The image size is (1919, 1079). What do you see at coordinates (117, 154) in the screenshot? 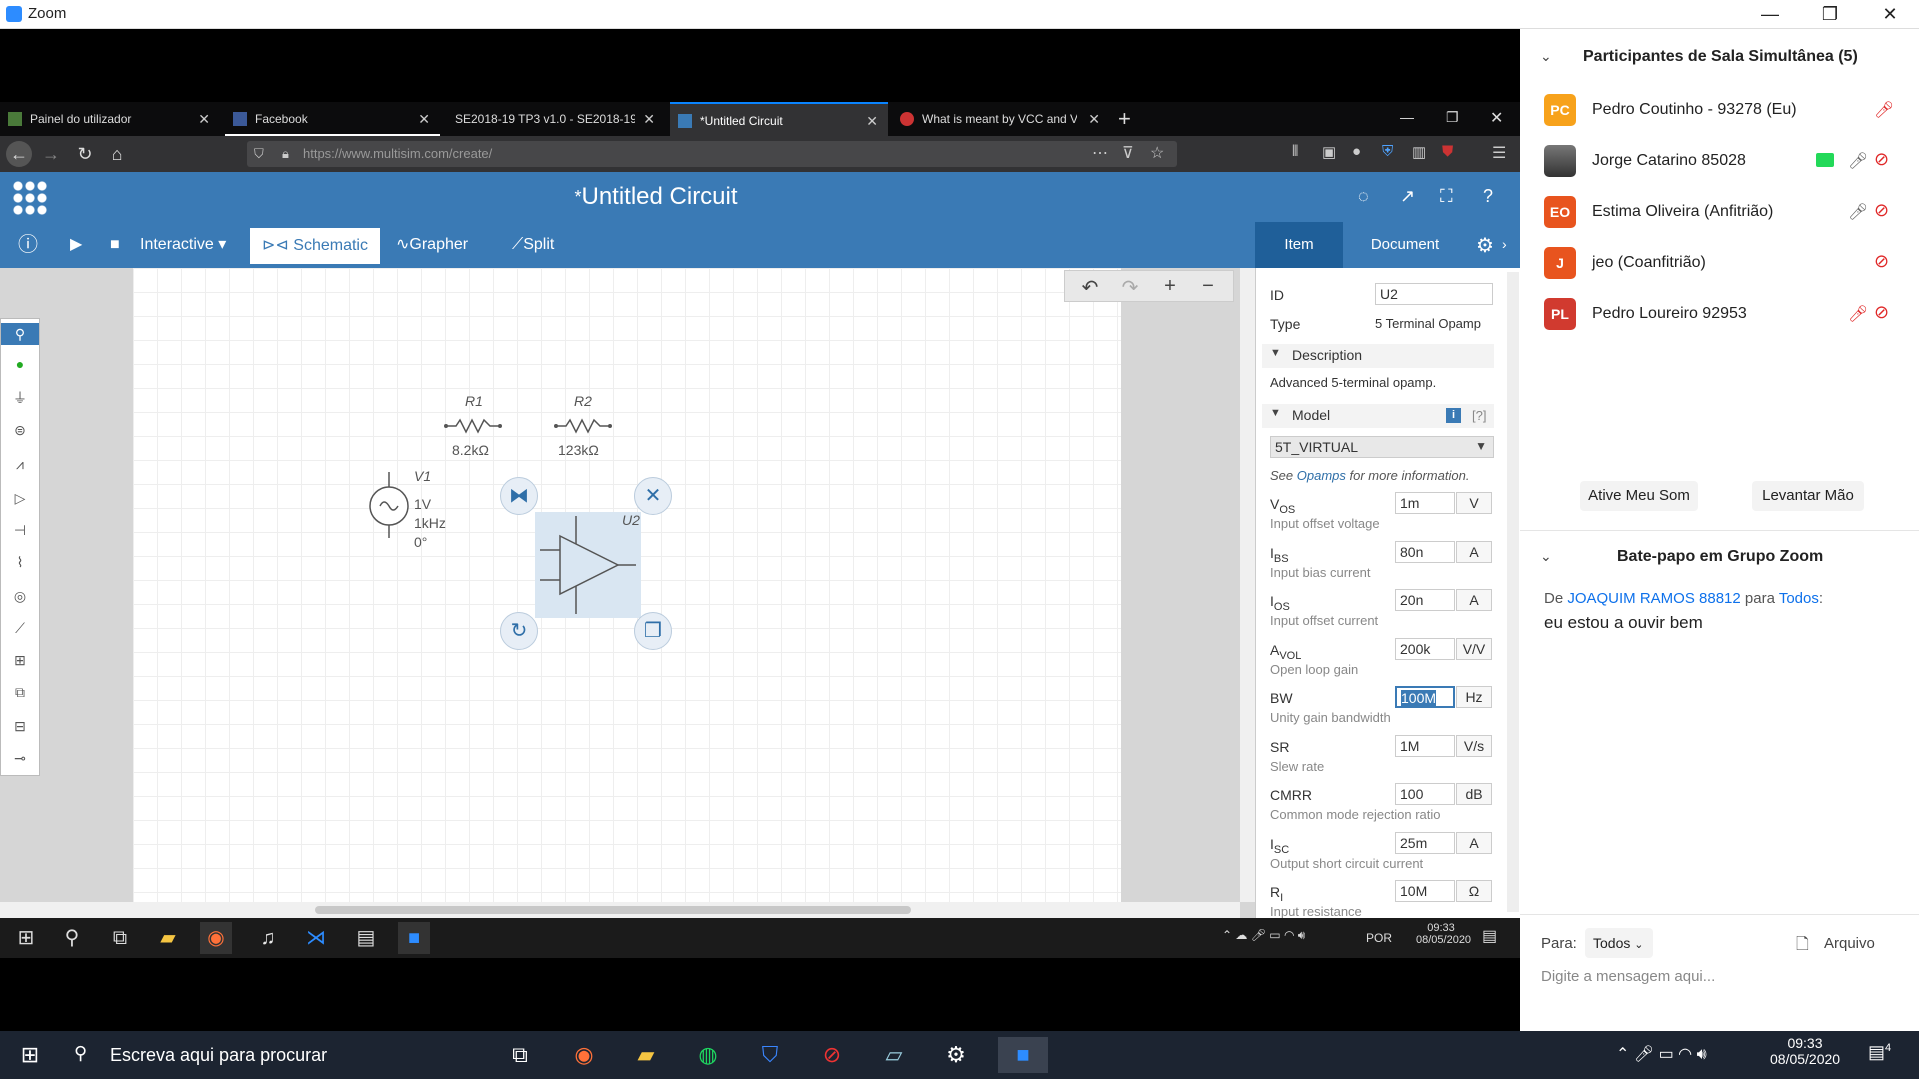
I see `home-icon: ⌂` at bounding box center [117, 154].